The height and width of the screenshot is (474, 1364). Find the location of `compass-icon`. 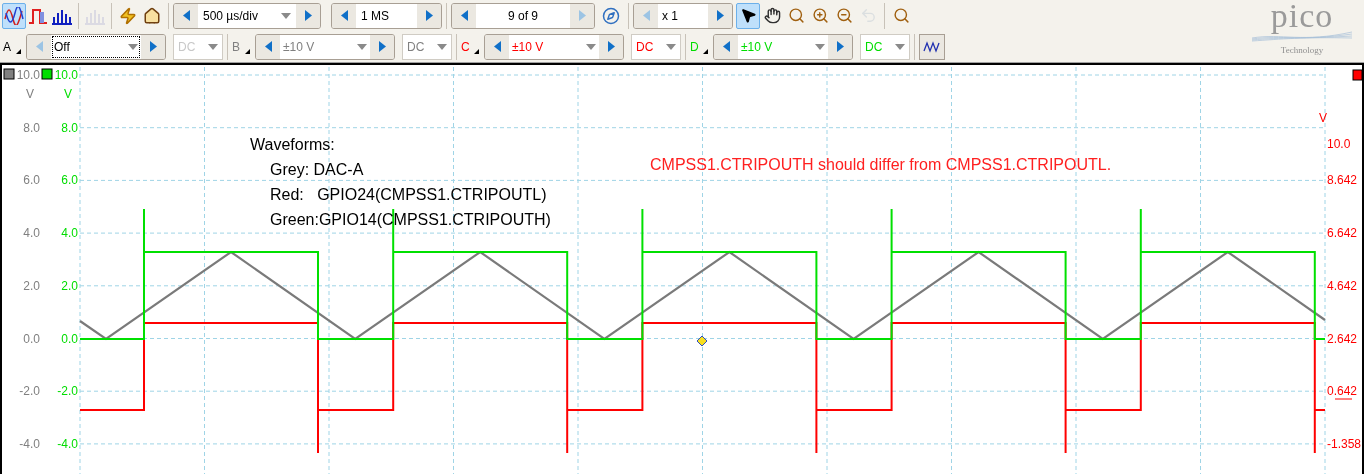

compass-icon is located at coordinates (611, 15).